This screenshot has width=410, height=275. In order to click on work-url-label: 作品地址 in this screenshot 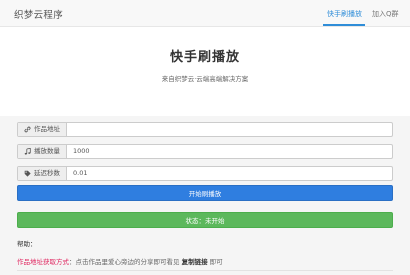, I will do `click(47, 129)`.